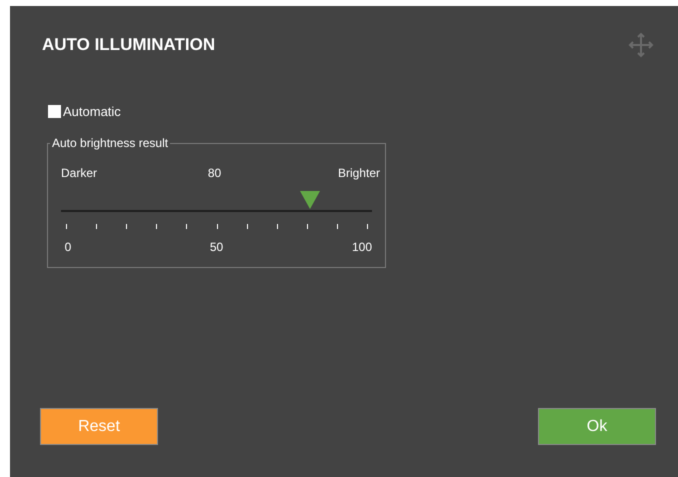 The image size is (678, 477). Describe the element at coordinates (54, 111) in the screenshot. I see `automatic-checkbox` at that location.